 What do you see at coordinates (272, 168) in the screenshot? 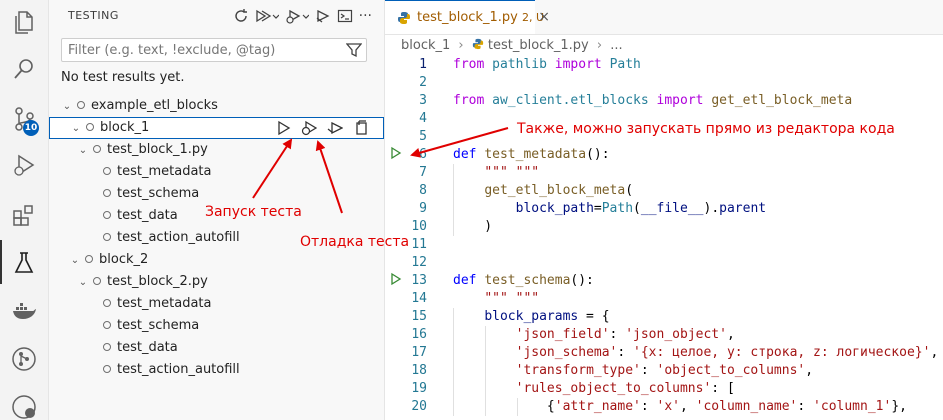
I see `arrow-to-run` at bounding box center [272, 168].